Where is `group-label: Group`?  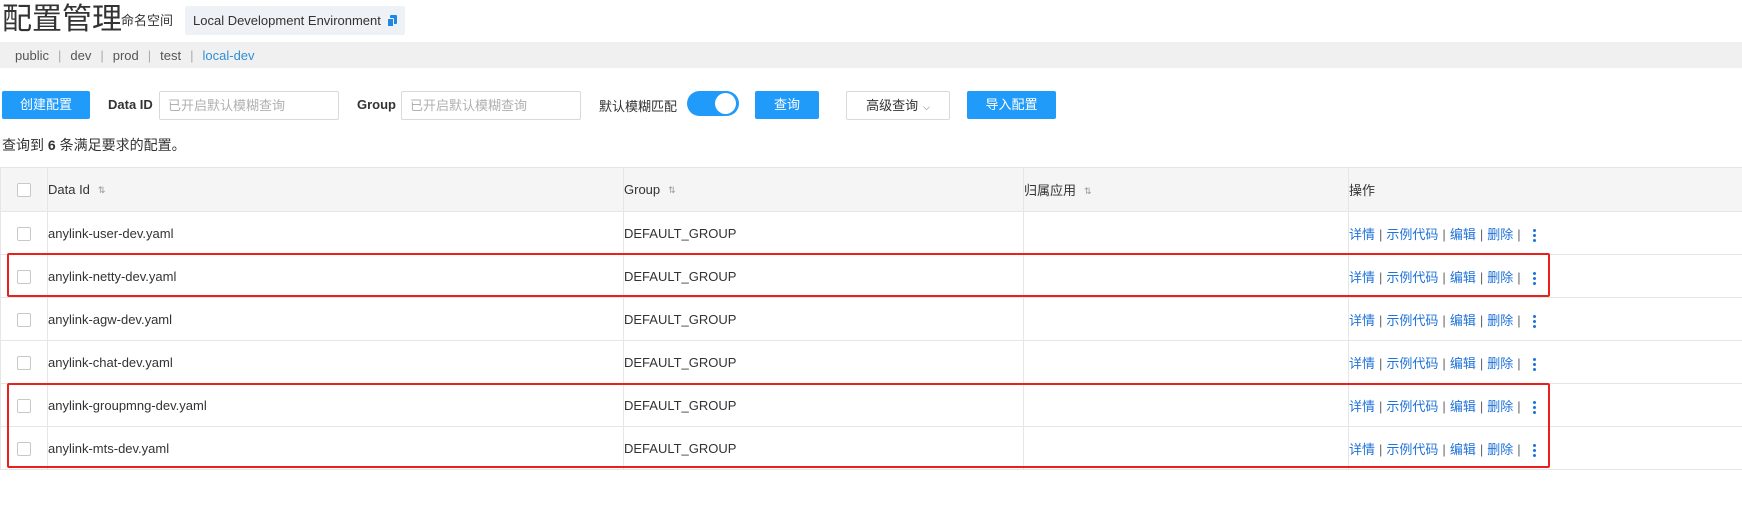 group-label: Group is located at coordinates (376, 104).